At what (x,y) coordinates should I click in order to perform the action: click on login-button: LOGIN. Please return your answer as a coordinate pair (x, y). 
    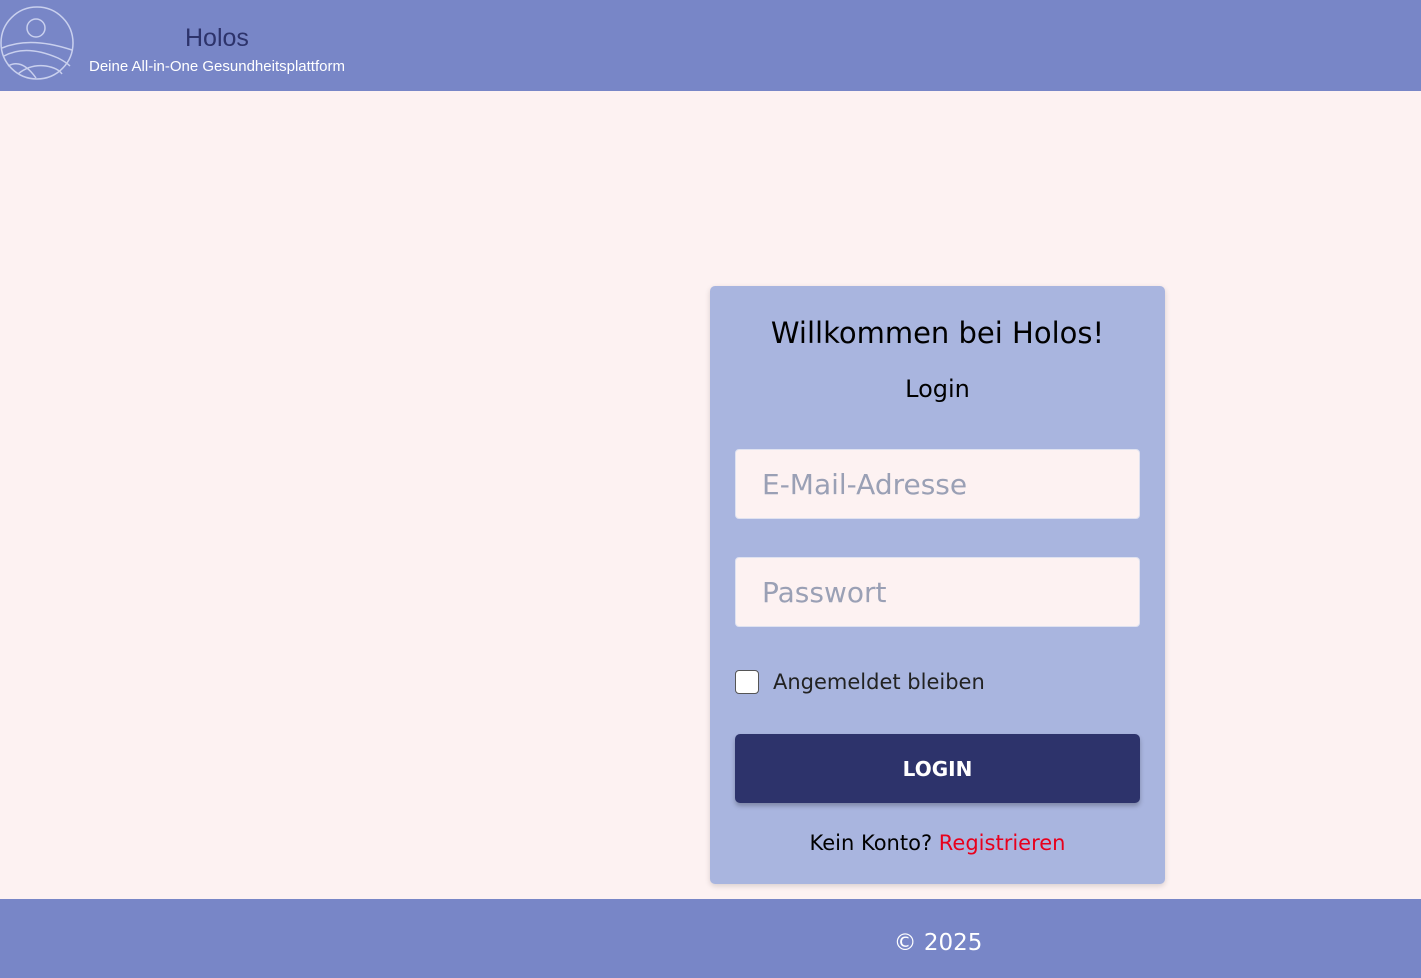
    Looking at the image, I should click on (937, 768).